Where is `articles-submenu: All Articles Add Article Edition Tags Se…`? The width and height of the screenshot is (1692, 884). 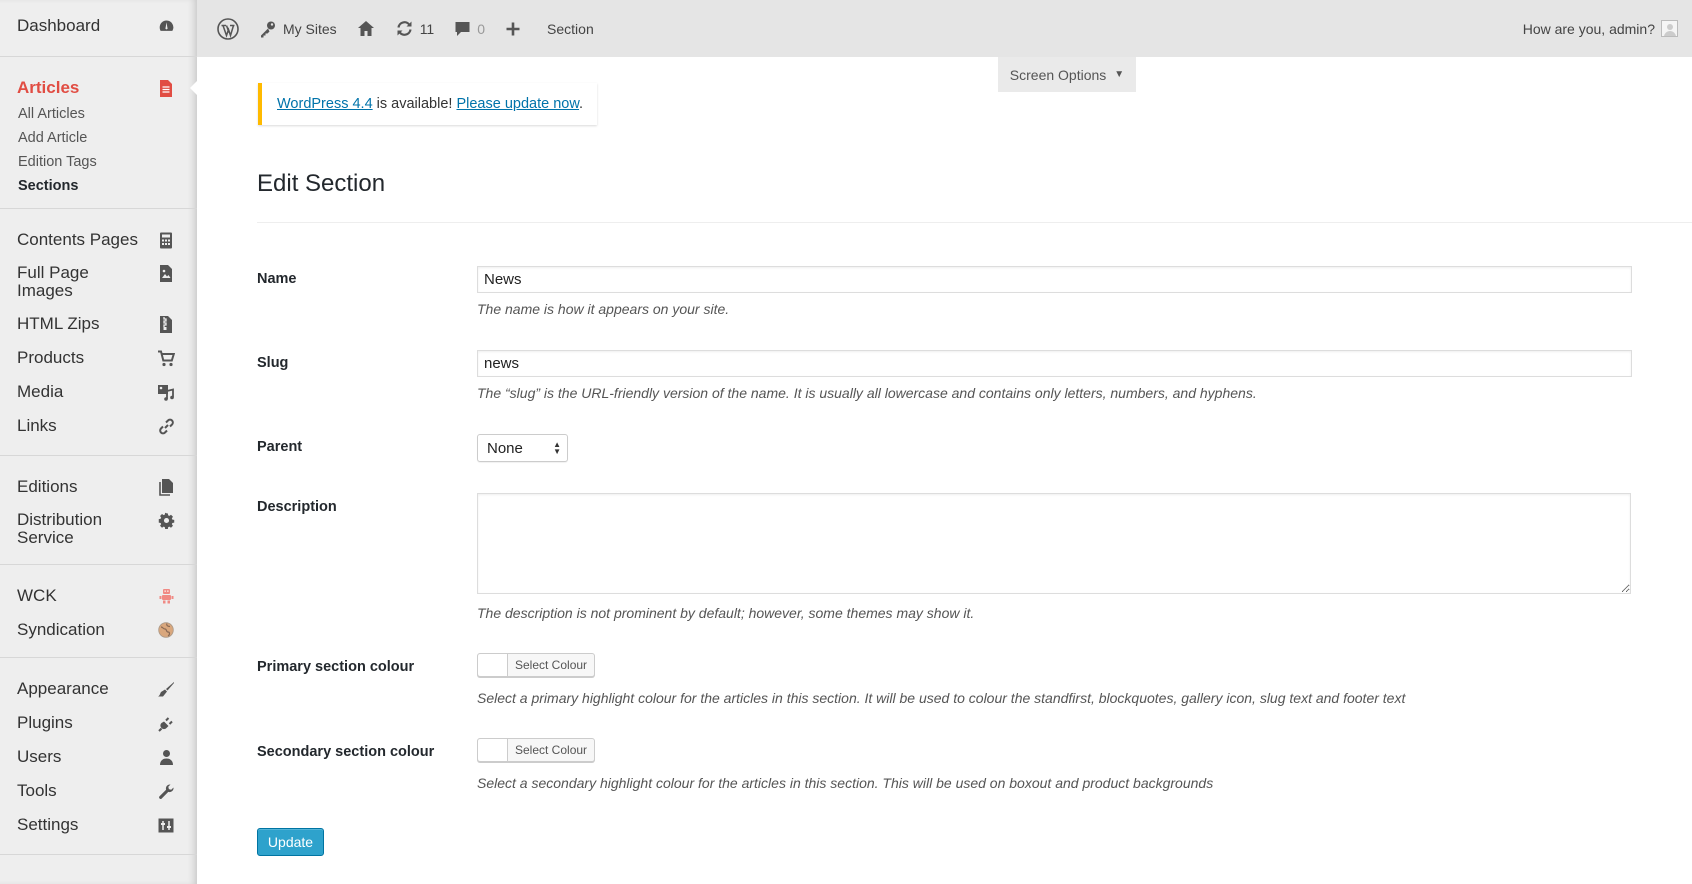
articles-submenu: All Articles Add Article Edition Tags Se… is located at coordinates (98, 153).